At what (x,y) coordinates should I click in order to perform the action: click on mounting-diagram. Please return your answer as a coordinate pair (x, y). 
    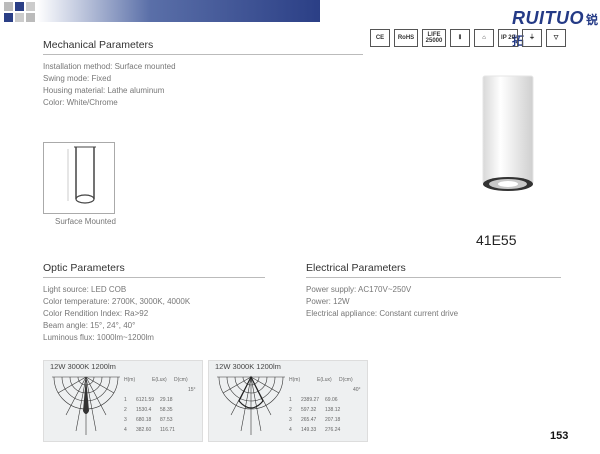
    Looking at the image, I should click on (79, 178).